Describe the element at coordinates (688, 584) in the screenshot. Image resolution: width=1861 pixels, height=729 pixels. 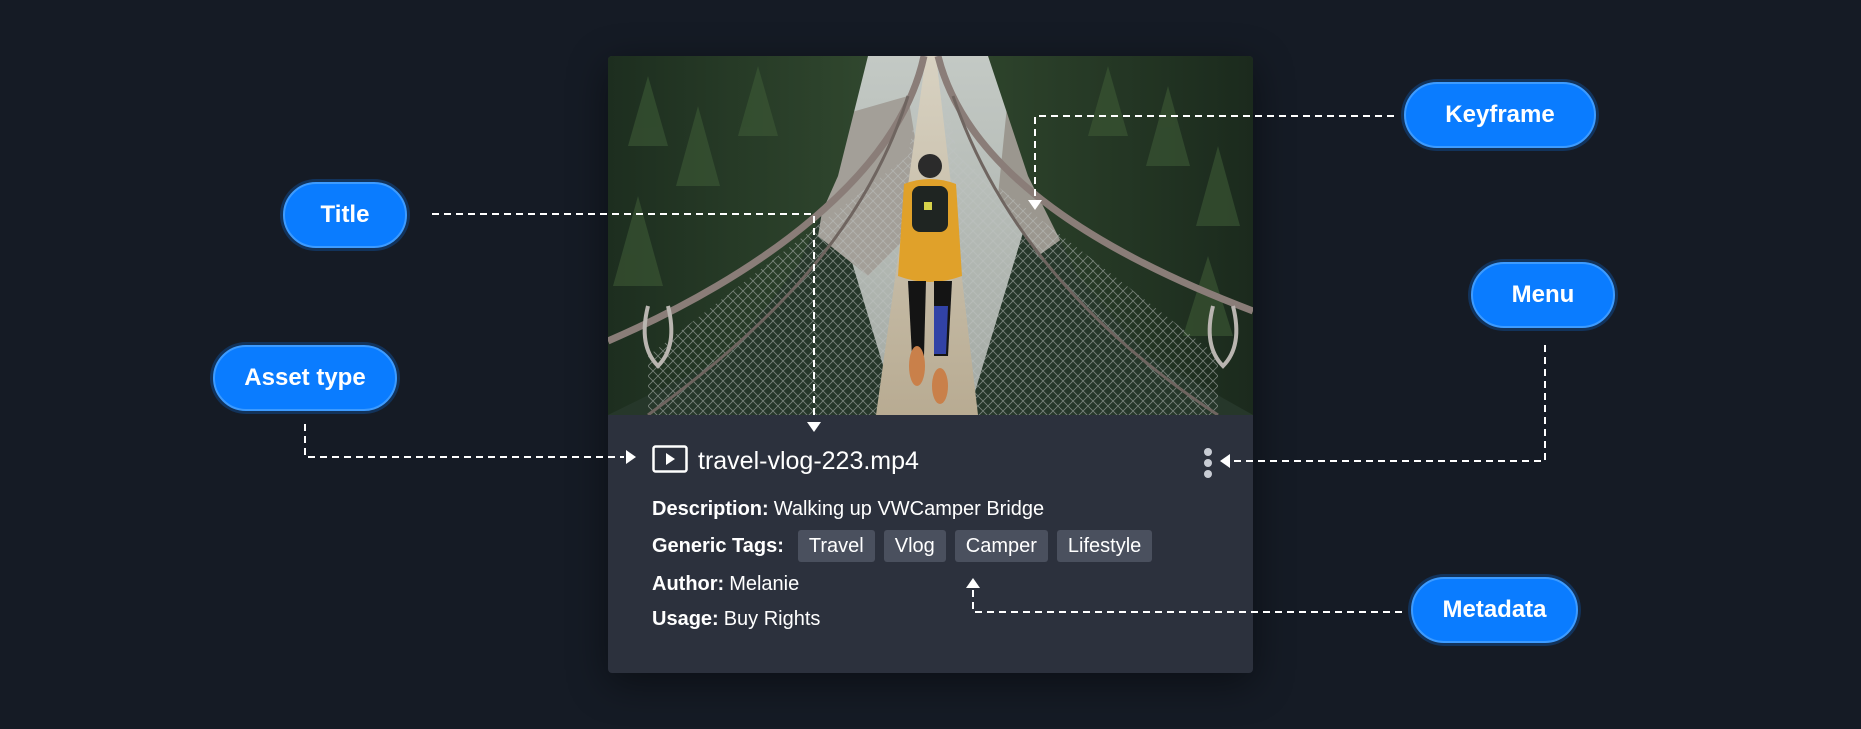
I see `author-key: Author:` at that location.